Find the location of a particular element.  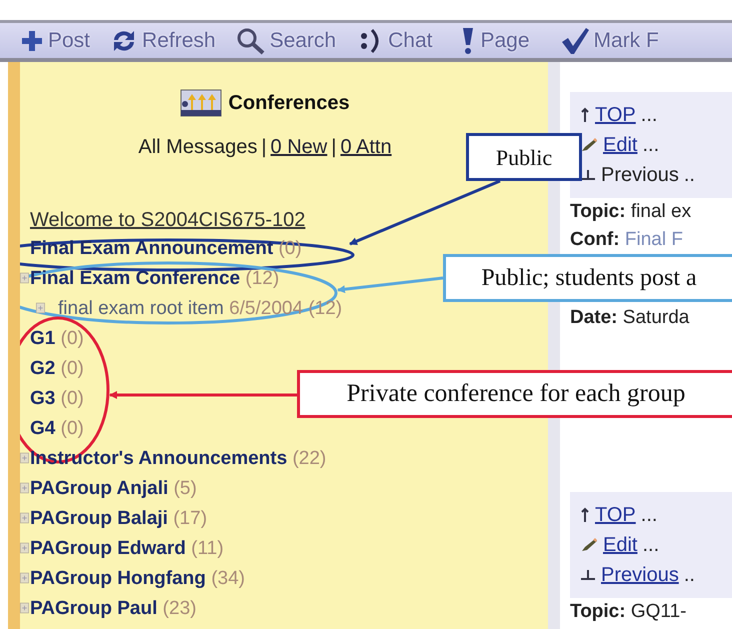

field-value: Final F is located at coordinates (653, 239).